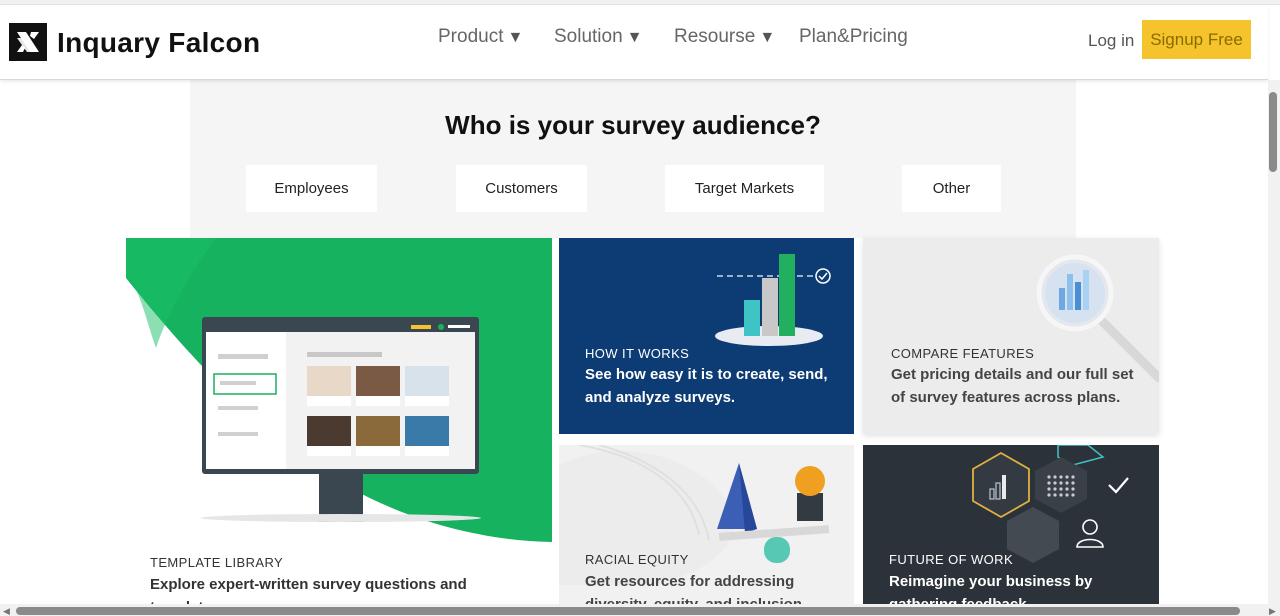 The image size is (1280, 616). I want to click on future-of-work-text-line-1: Reimagine your business by, so click(991, 581).